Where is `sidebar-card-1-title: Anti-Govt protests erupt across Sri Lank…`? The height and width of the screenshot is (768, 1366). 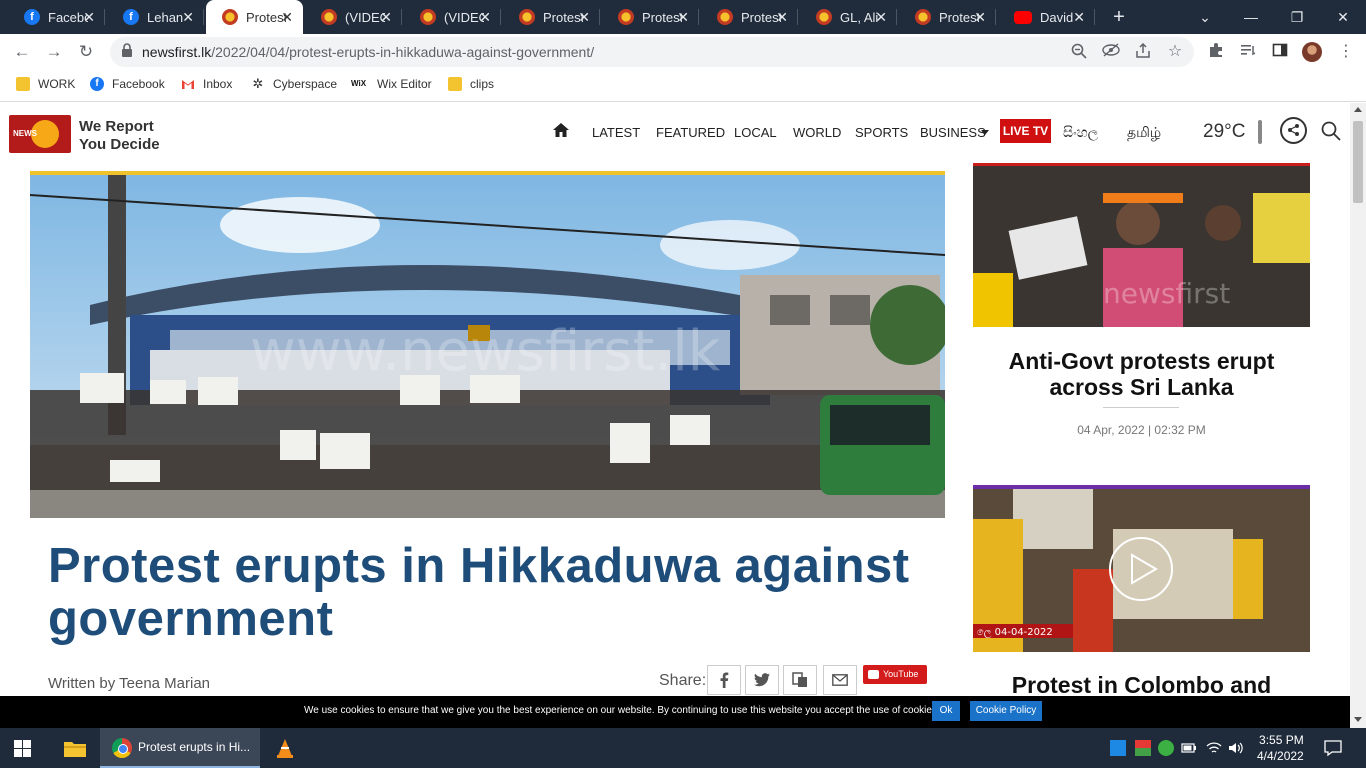 sidebar-card-1-title: Anti-Govt protests erupt across Sri Lank… is located at coordinates (1141, 374).